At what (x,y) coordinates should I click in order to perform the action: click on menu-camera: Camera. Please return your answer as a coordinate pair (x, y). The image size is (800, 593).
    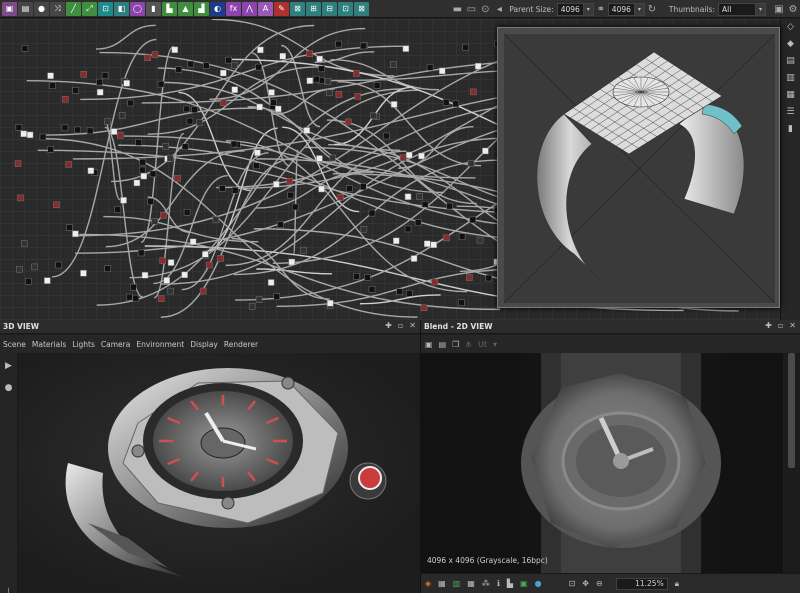
    Looking at the image, I should click on (115, 344).